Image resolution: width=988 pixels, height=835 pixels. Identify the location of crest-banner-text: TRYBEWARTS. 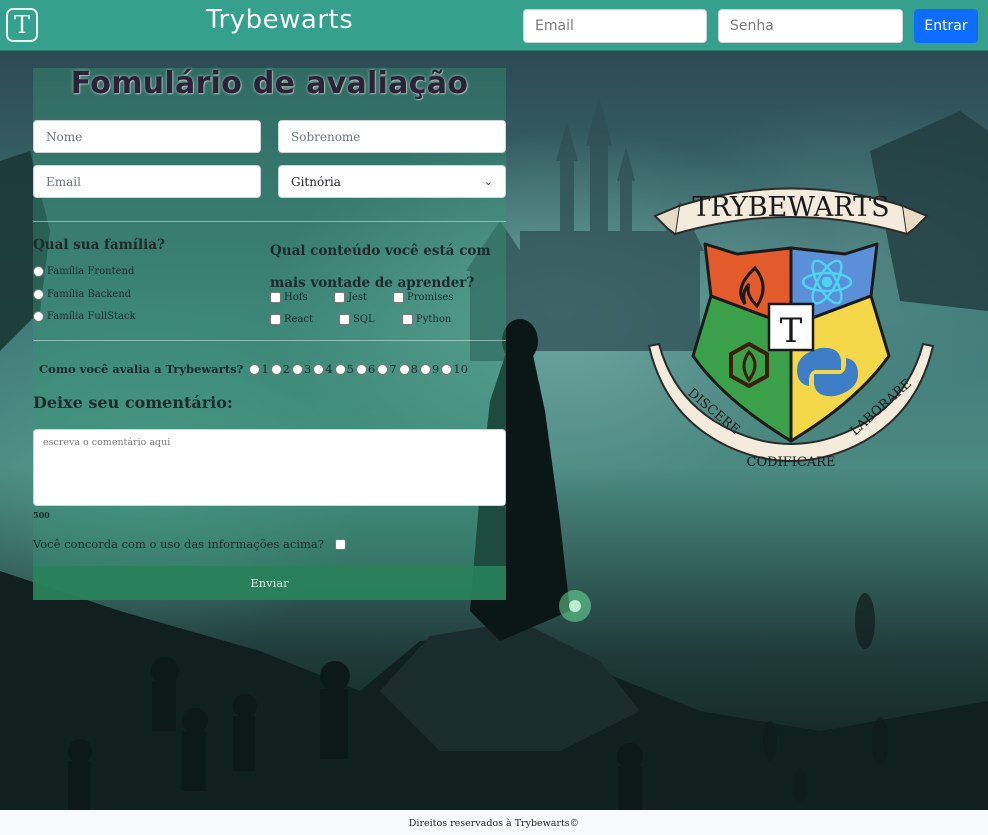
(790, 207).